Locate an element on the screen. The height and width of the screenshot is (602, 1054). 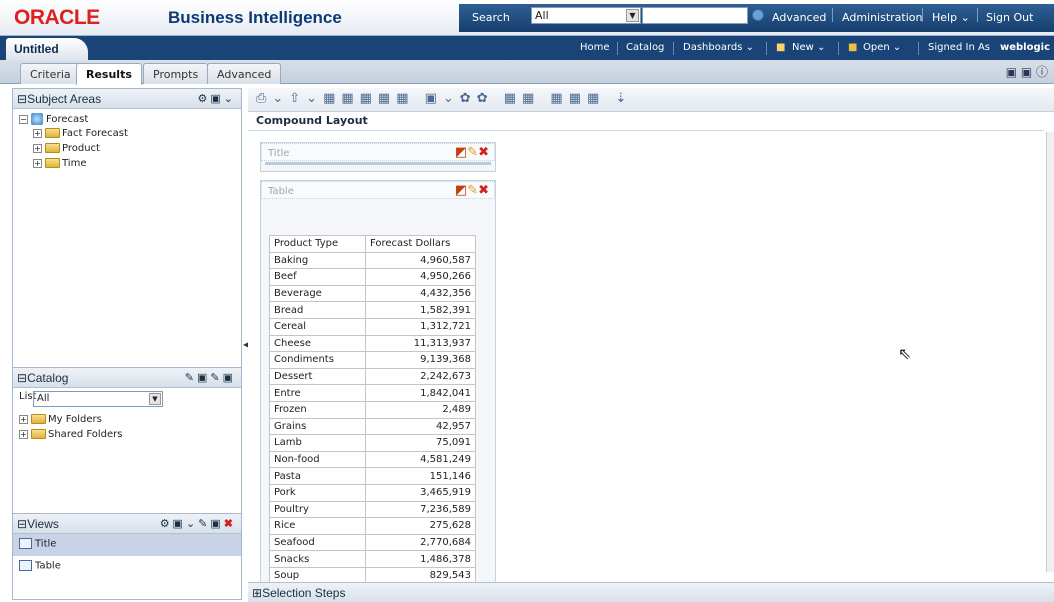
tree-label: My Folders is located at coordinates (75, 419).